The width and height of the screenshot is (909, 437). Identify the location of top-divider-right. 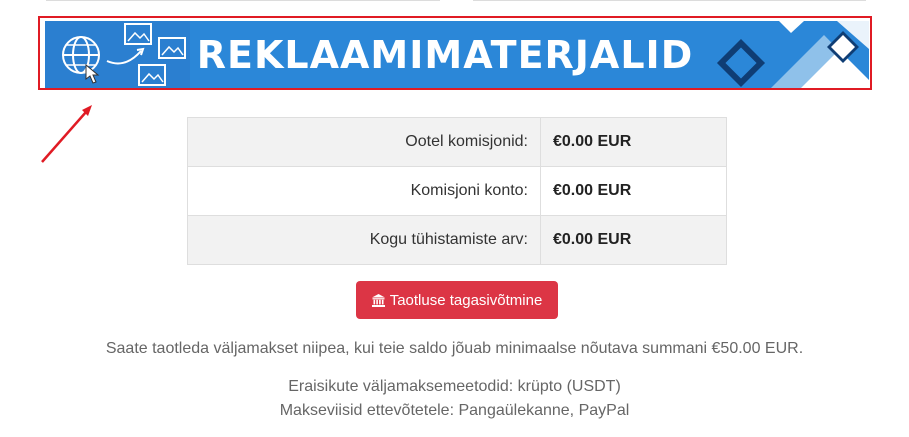
(669, 0).